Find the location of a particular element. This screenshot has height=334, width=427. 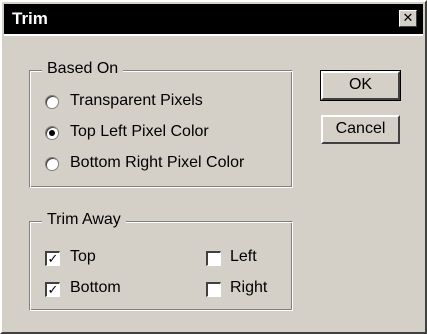

option-label: Bottom Right Pixel Color is located at coordinates (157, 162).